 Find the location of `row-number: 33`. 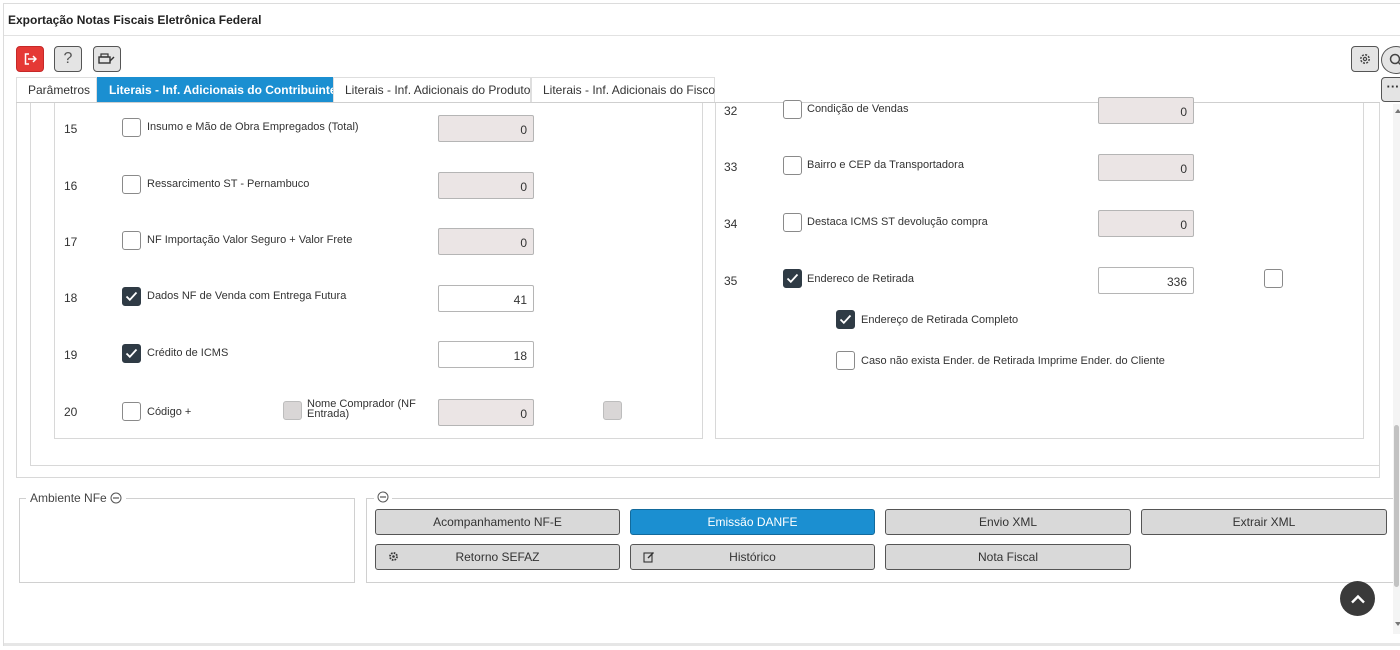

row-number: 33 is located at coordinates (731, 167).